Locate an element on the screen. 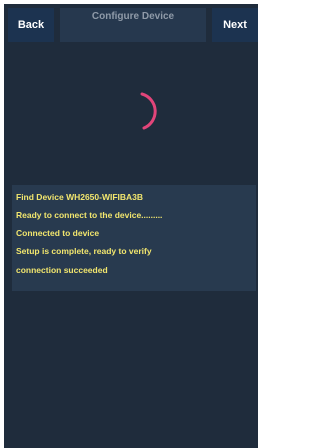 The image size is (320, 448). log-line: Find Device WH2650-WIFIBA3B is located at coordinates (80, 197).